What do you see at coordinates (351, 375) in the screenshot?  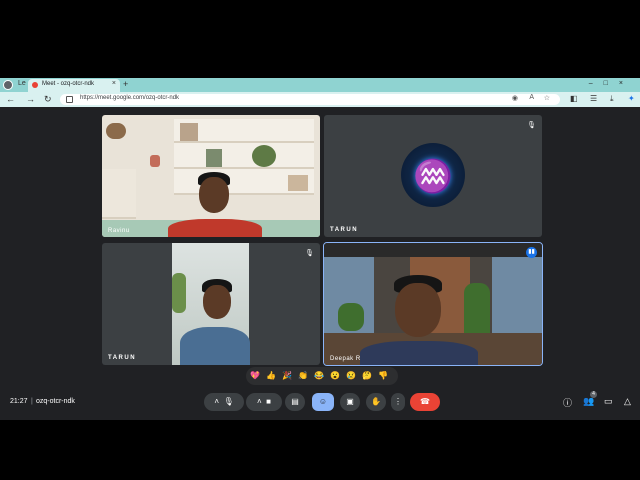 I see `reaction-sad-button: 😢` at bounding box center [351, 375].